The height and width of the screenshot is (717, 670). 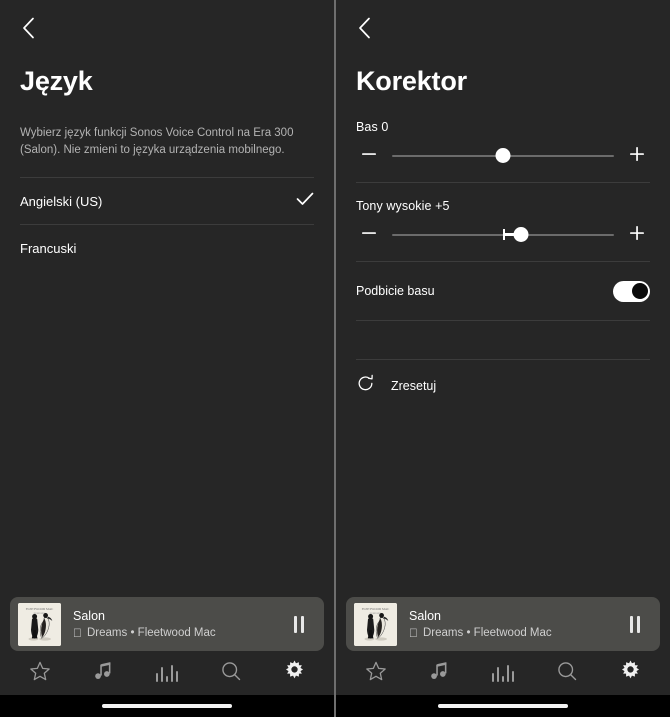 I want to click on language-option-label: Angielski (US), so click(x=61, y=201).